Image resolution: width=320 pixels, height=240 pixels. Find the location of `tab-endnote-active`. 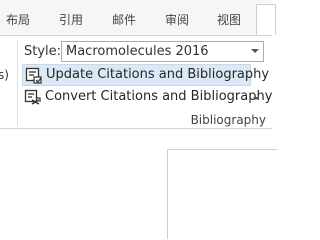

tab-endnote-active is located at coordinates (266, 19).